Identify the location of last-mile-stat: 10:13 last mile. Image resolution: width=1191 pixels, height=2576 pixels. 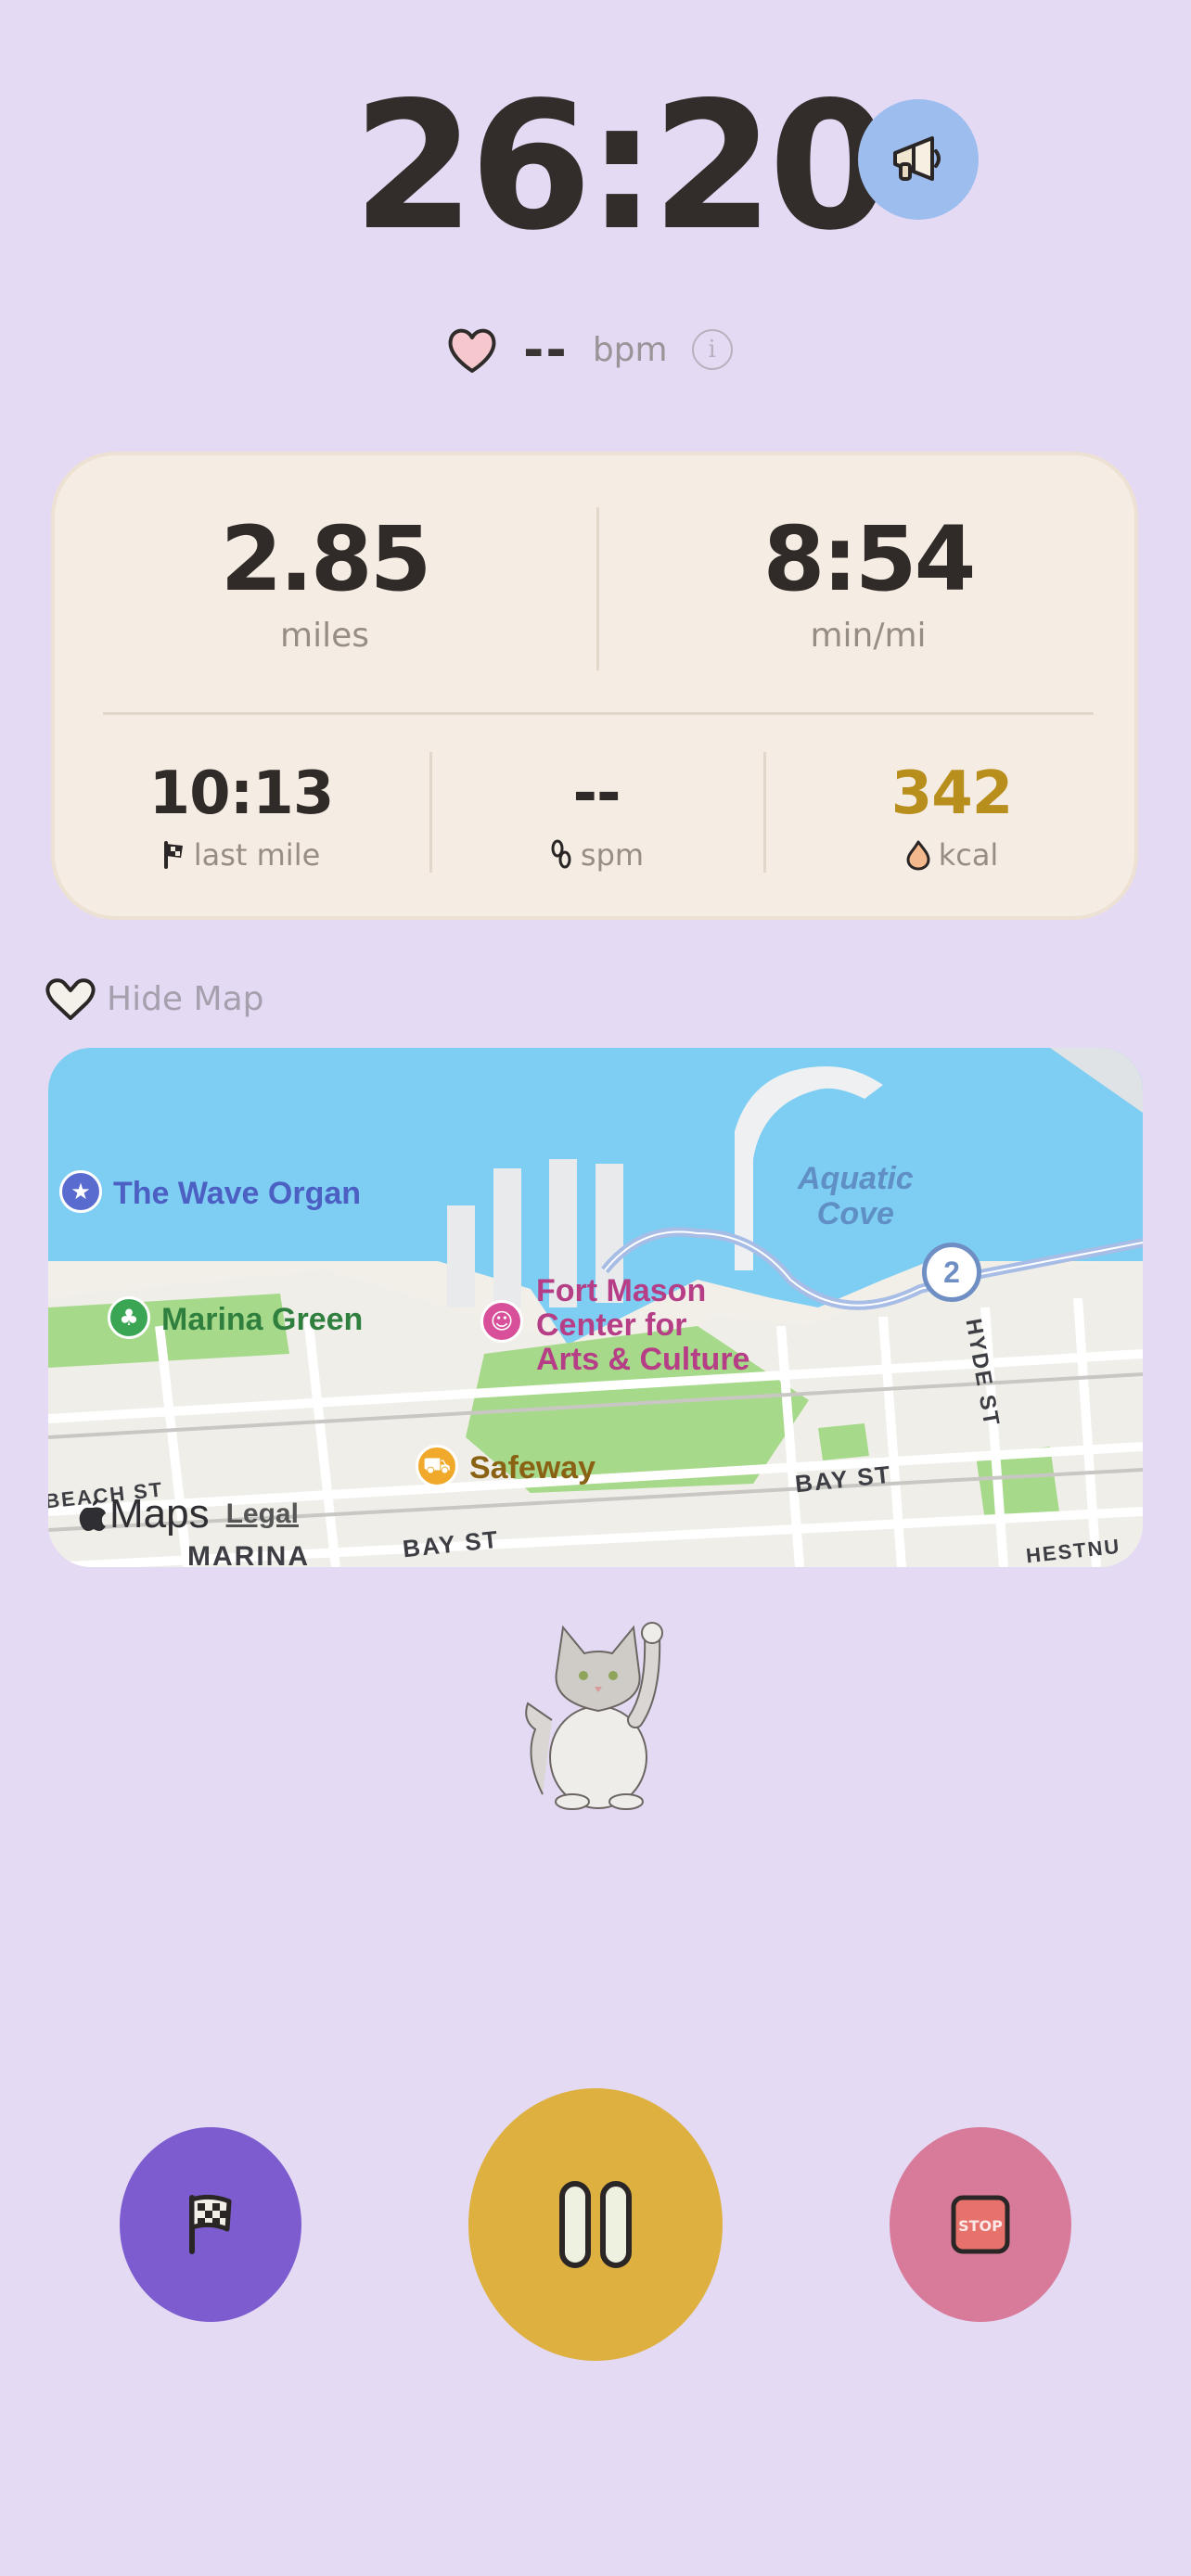
(241, 817).